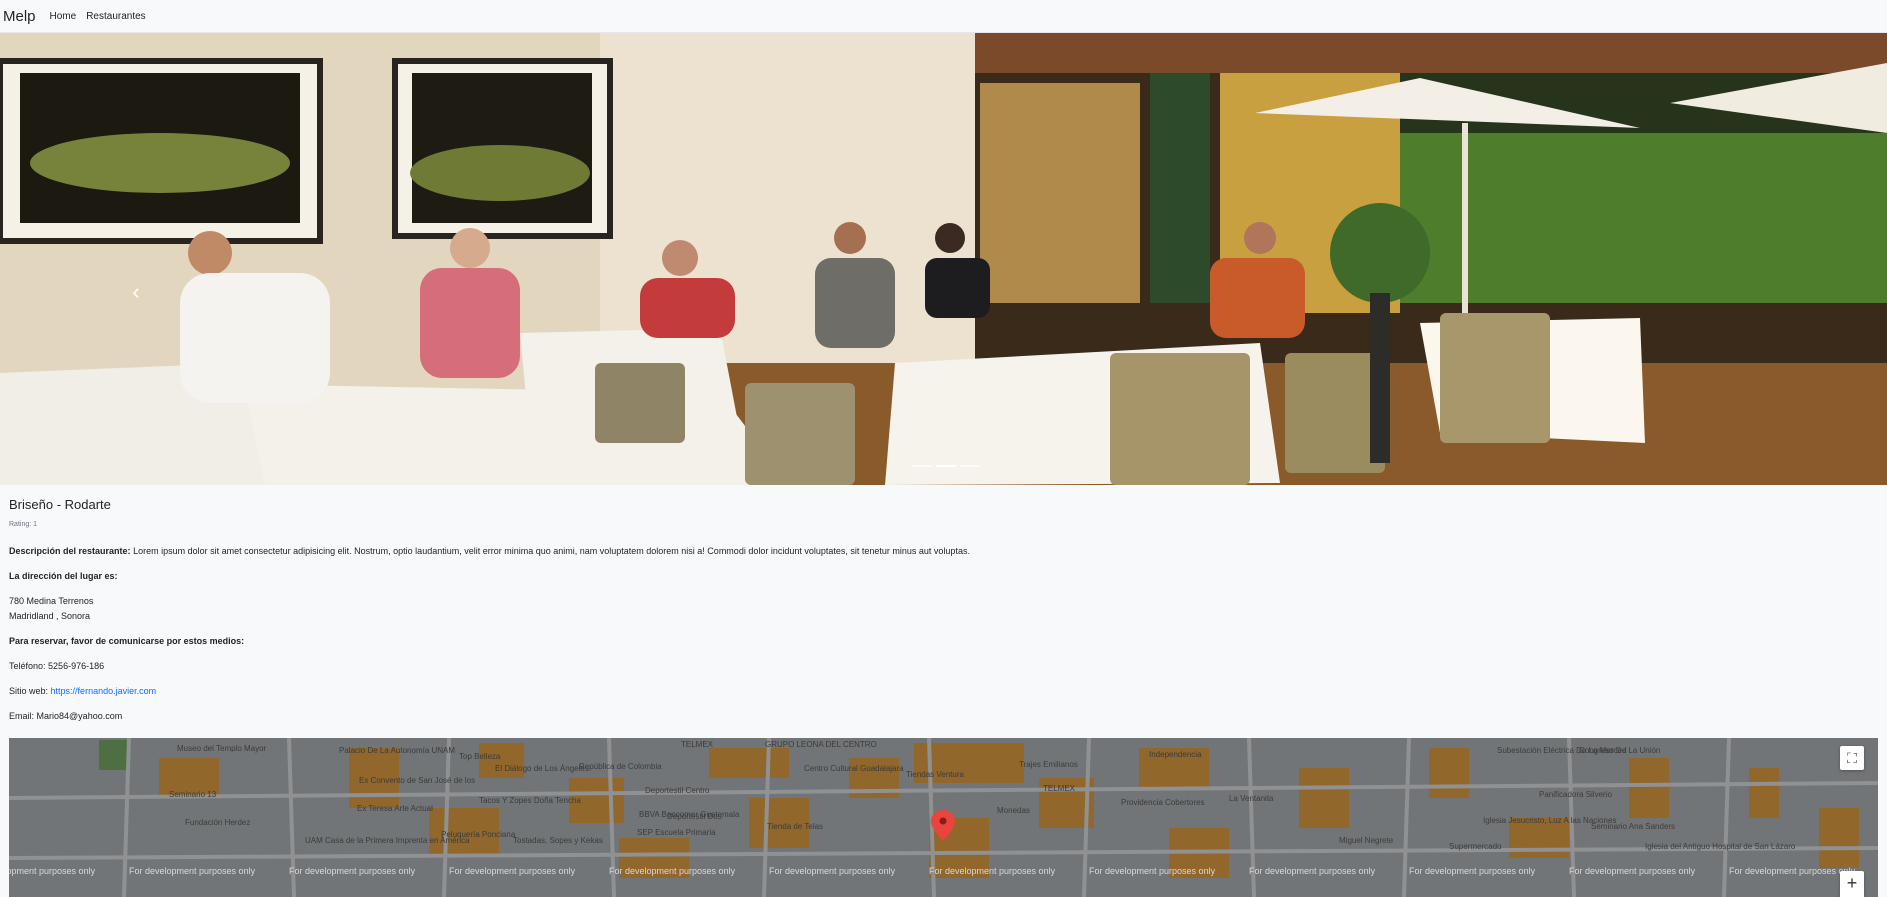 Image resolution: width=1887 pixels, height=897 pixels. What do you see at coordinates (1048, 764) in the screenshot?
I see `map-place-label: Trajes Emilianos` at bounding box center [1048, 764].